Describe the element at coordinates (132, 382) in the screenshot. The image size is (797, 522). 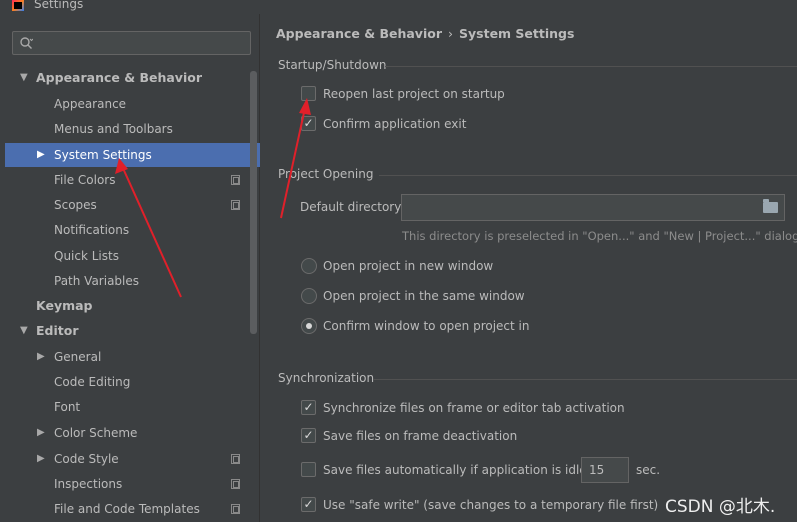
I see `tree-item-code-editing: Code Editing` at that location.